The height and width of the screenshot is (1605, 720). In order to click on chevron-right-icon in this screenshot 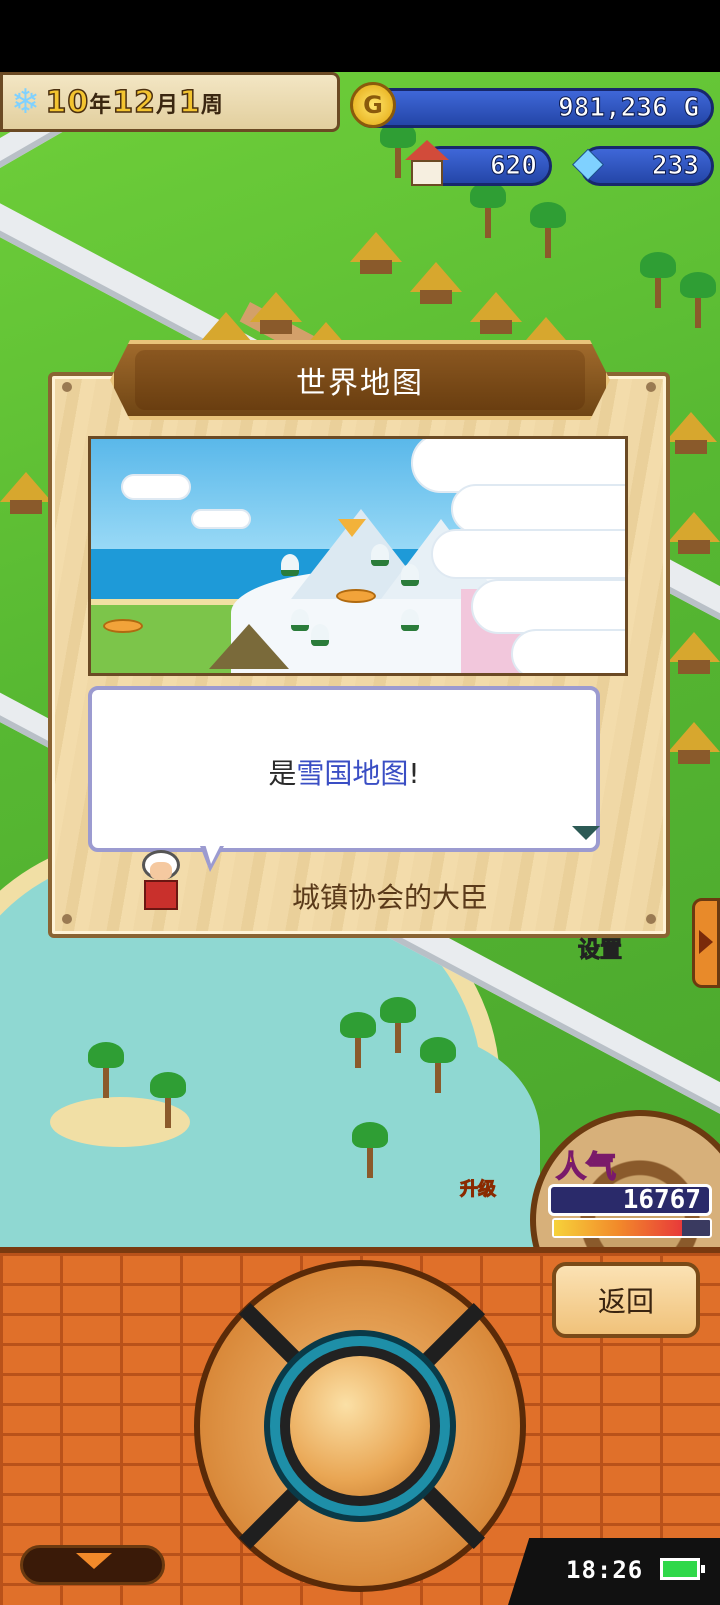, I will do `click(706, 942)`.